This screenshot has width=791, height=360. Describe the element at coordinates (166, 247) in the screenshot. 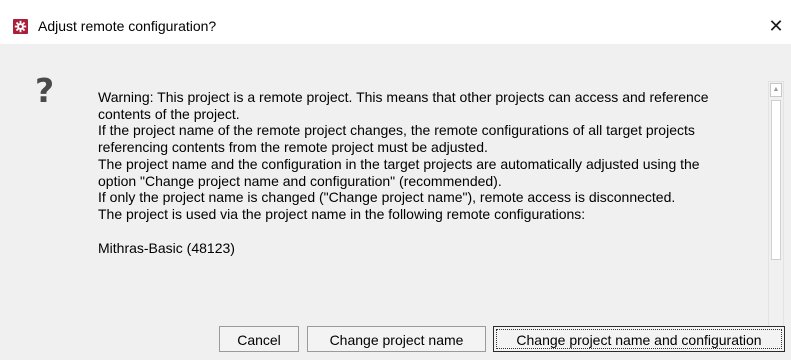

I see `remote-config-entry: Mithras-Basic (48123)` at that location.